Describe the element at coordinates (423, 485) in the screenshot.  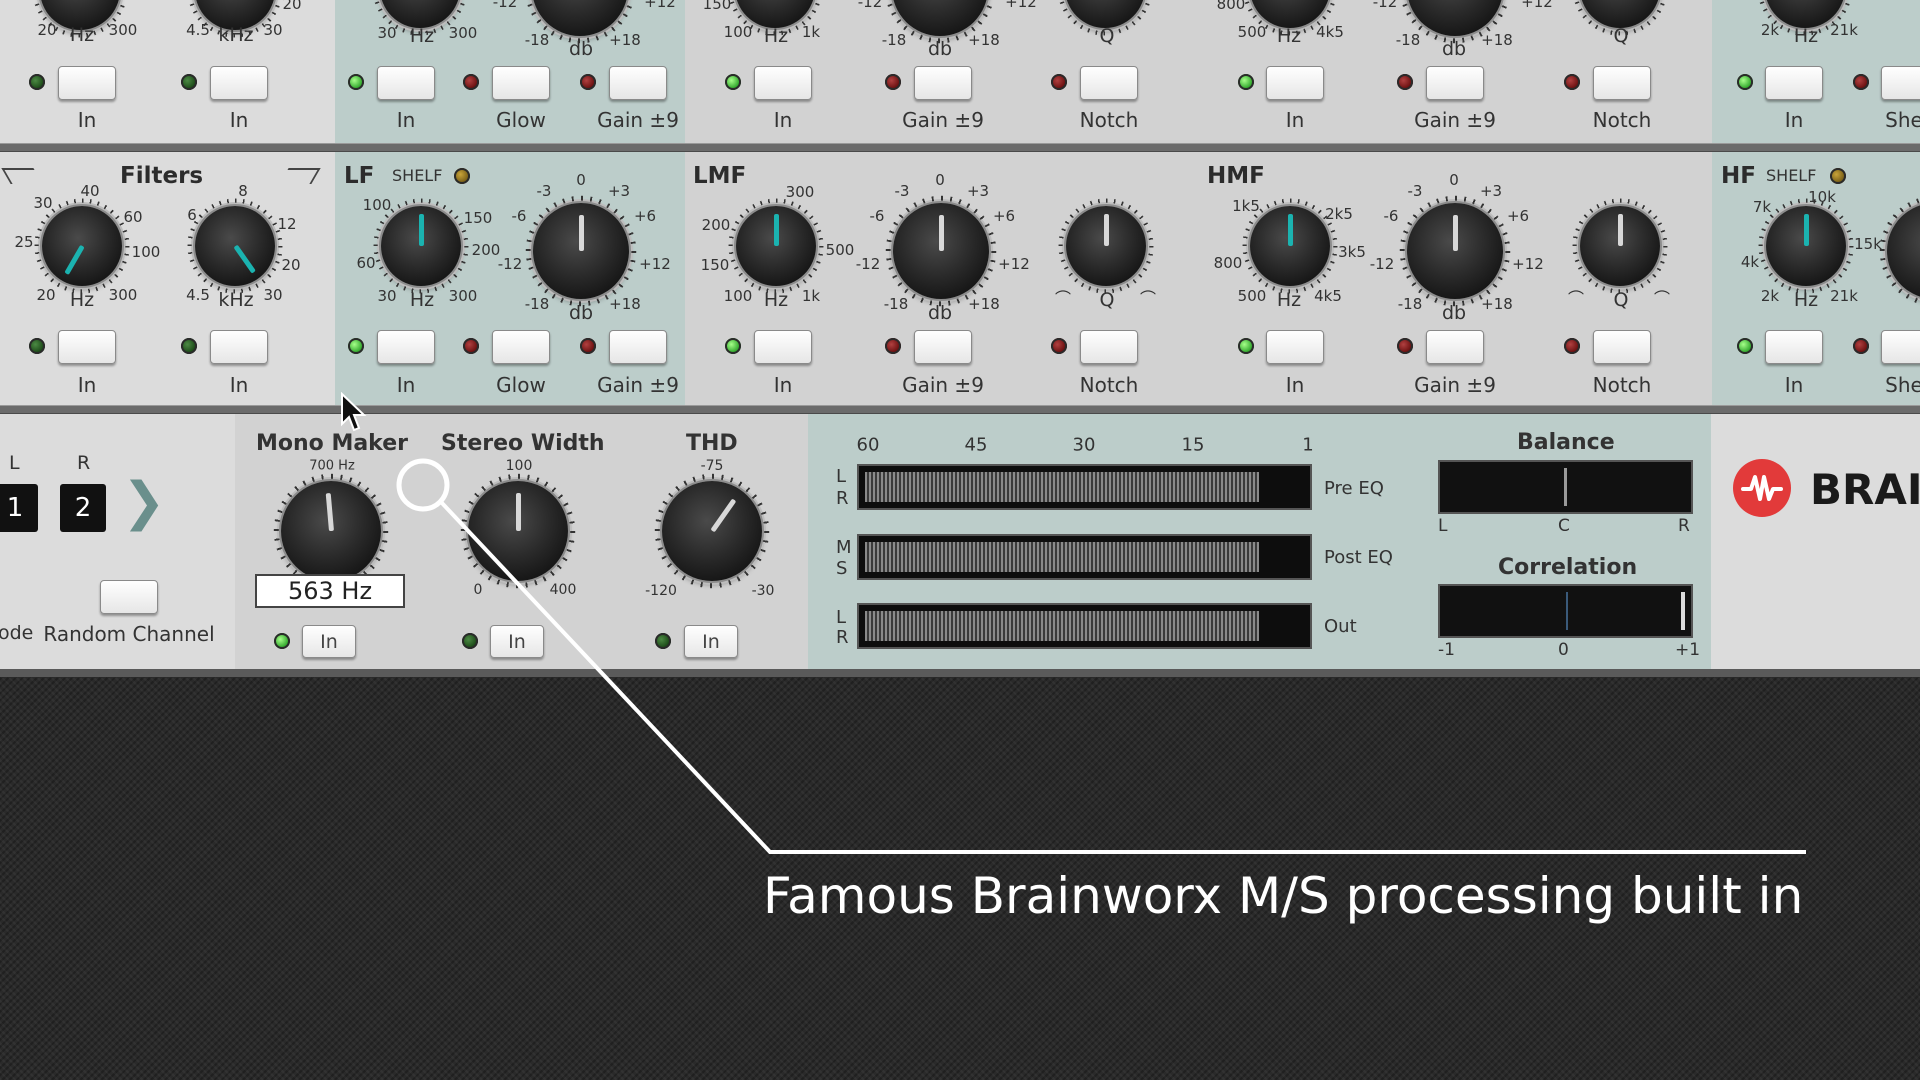
I see `callout-circle` at that location.